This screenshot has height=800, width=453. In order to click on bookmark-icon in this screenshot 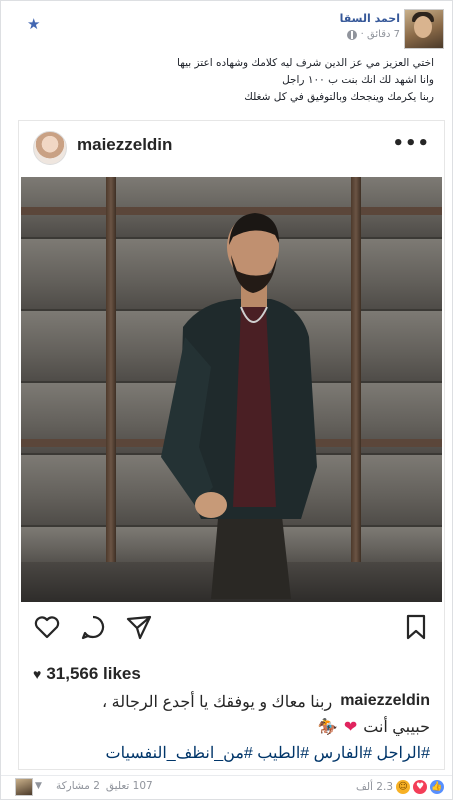, I will do `click(416, 627)`.